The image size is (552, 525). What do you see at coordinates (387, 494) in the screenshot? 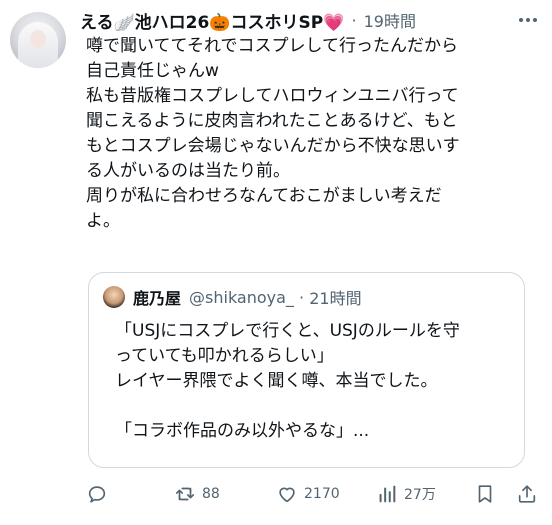
I see `views-icon` at bounding box center [387, 494].